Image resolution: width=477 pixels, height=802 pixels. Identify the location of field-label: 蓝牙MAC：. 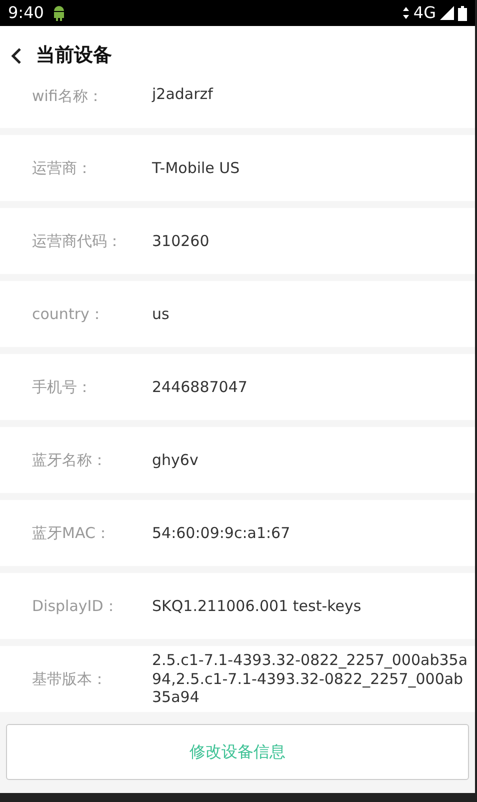
(71, 533).